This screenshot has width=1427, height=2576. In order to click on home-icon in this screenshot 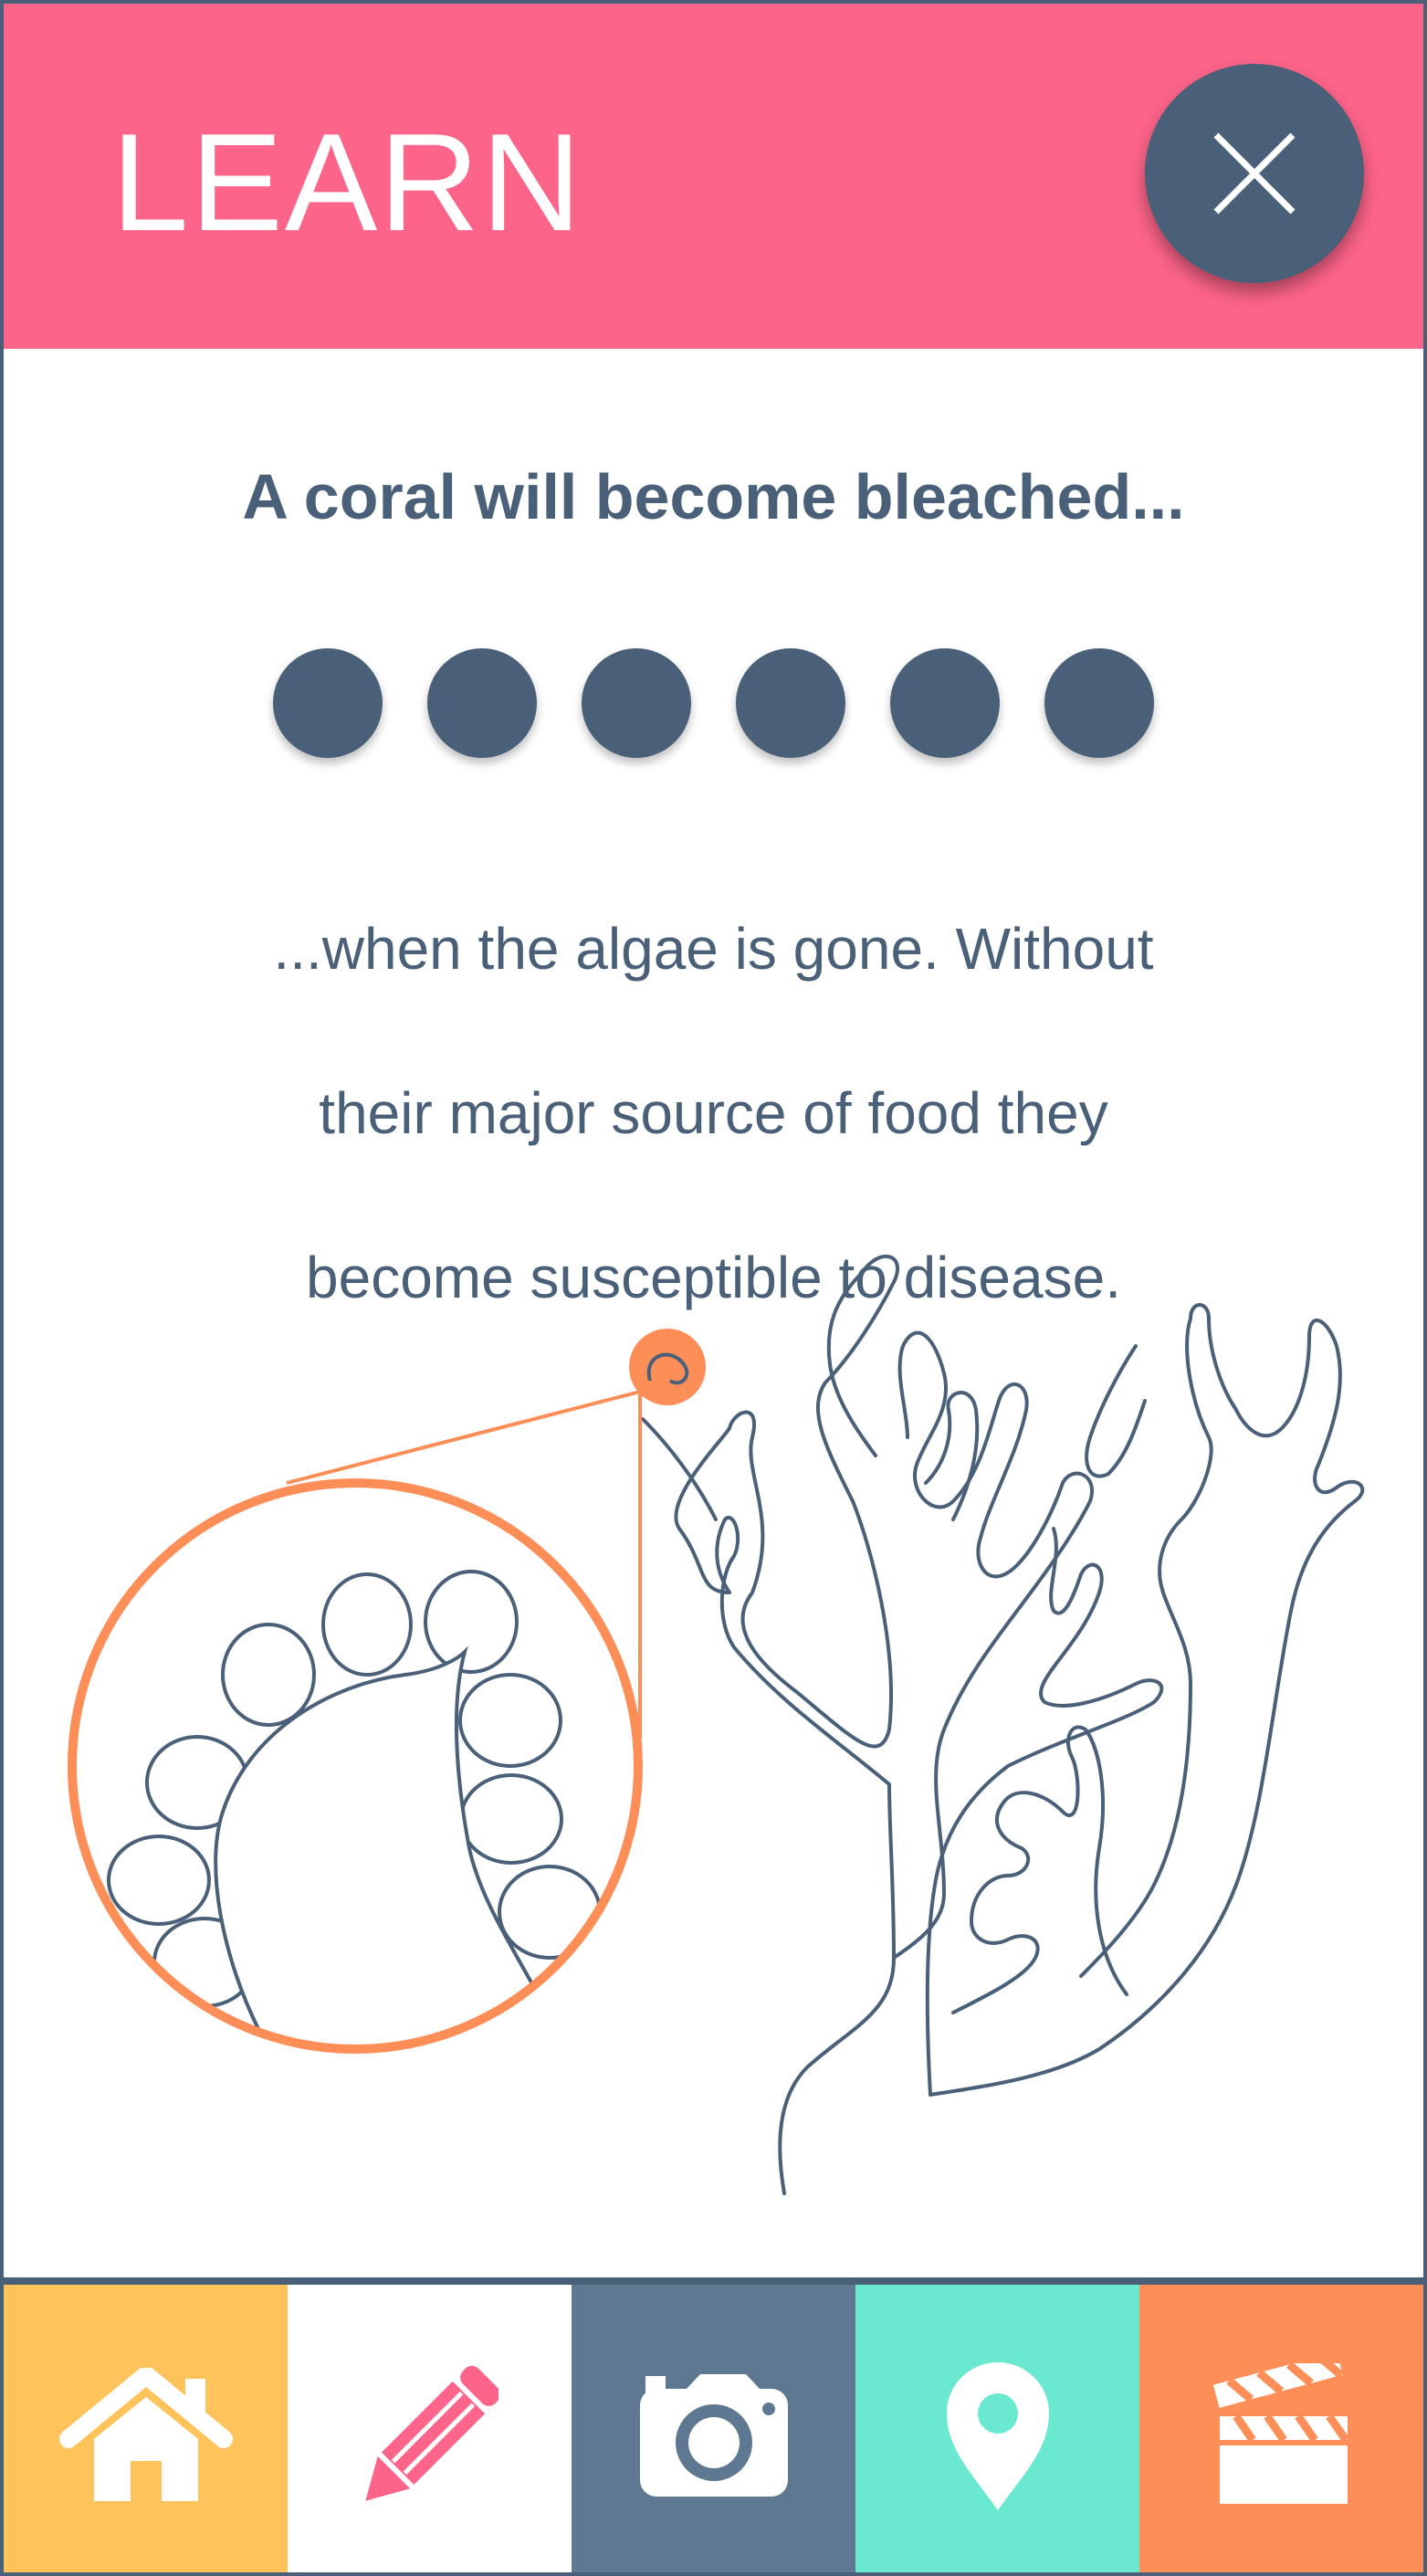, I will do `click(146, 2434)`.